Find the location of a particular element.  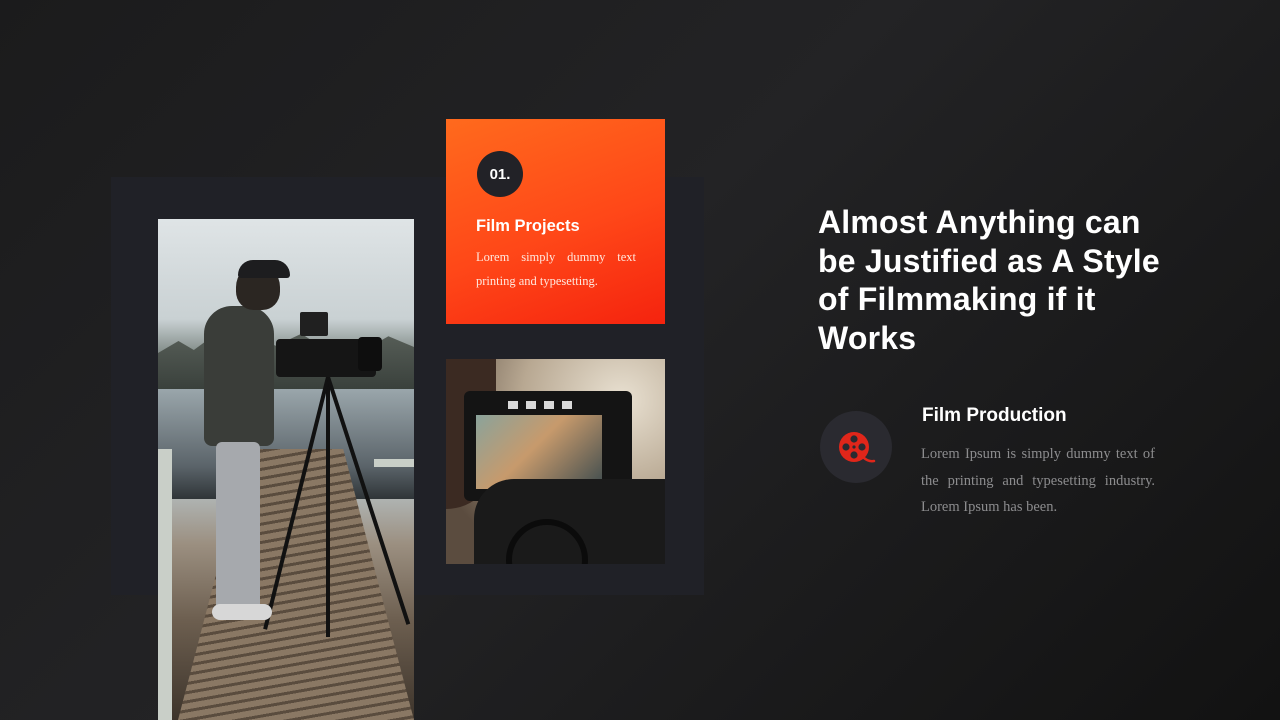

photo-cameraman is located at coordinates (244, 447).